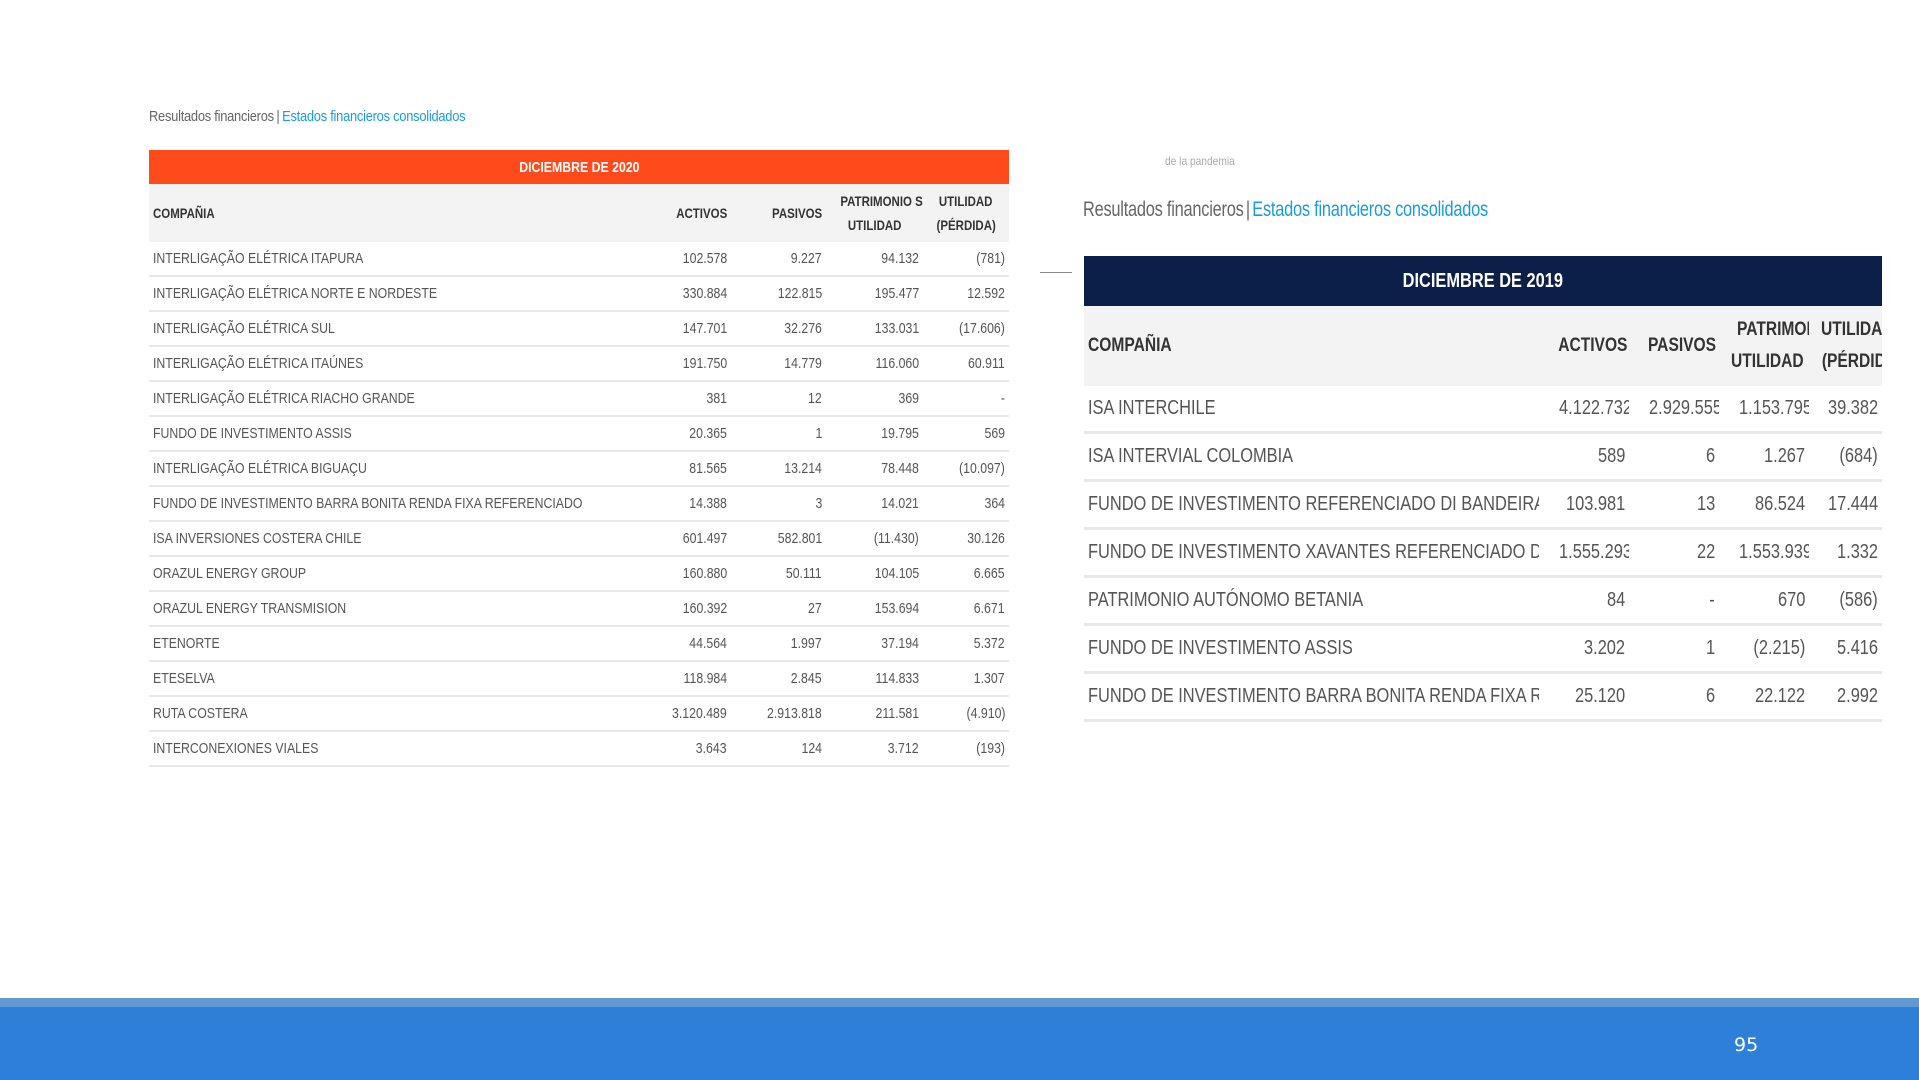 Image resolution: width=1919 pixels, height=1080 pixels. Describe the element at coordinates (778, 364) in the screenshot. I see `cell-pasivos: 14.779` at that location.